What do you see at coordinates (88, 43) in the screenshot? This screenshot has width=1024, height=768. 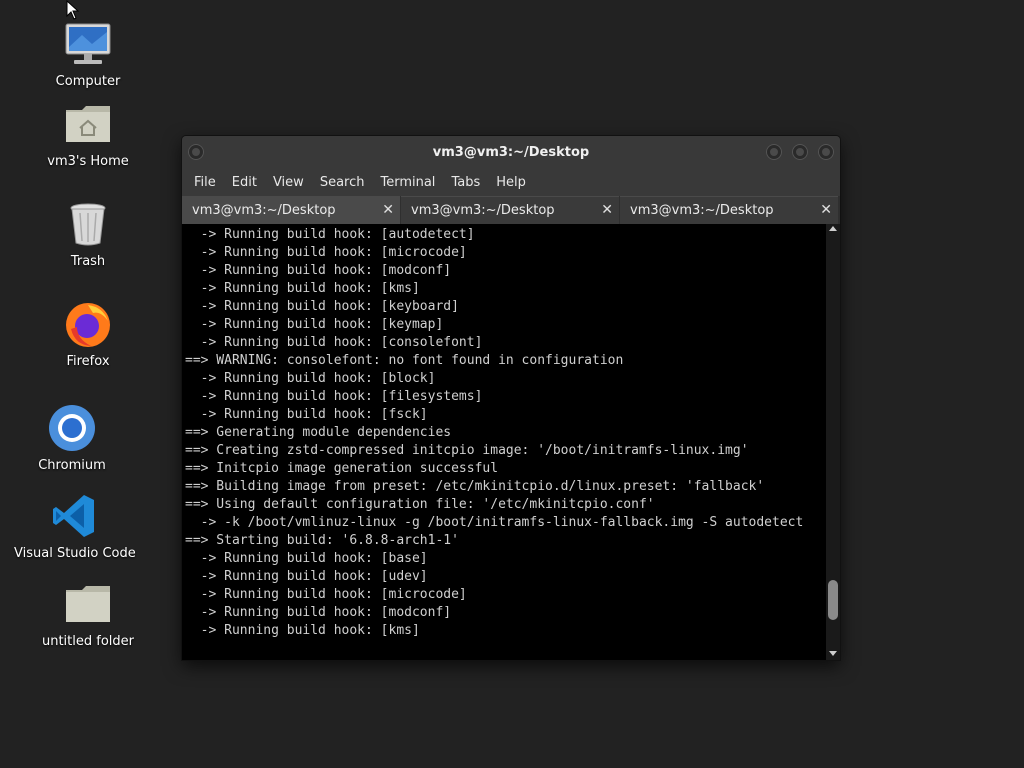 I see `computer-icon` at bounding box center [88, 43].